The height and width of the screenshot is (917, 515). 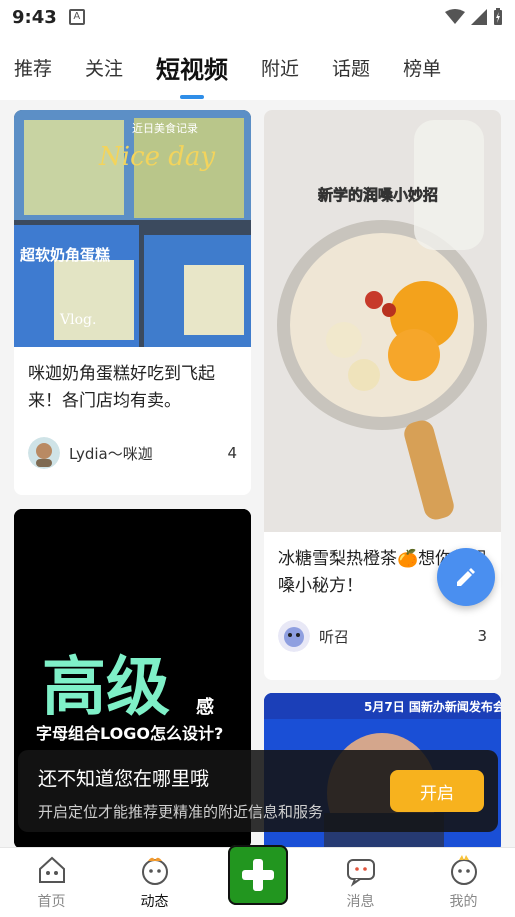 I want to click on thumb-title-text: 新学的润嗓小妙招, so click(x=378, y=195).